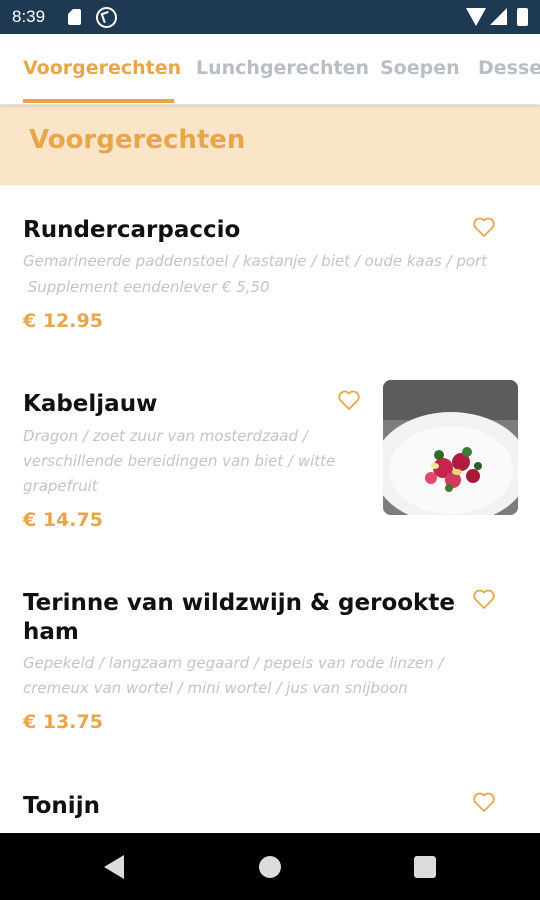  Describe the element at coordinates (165, 436) in the screenshot. I see `item-description-line: Dragon / zoet zuur van mosterdzaad /` at that location.